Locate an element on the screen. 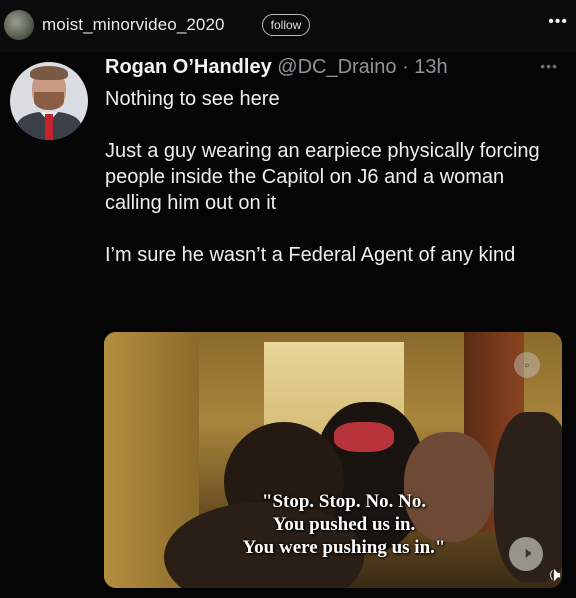  caption-line: "Stop. Stop. No. No. is located at coordinates (344, 501).